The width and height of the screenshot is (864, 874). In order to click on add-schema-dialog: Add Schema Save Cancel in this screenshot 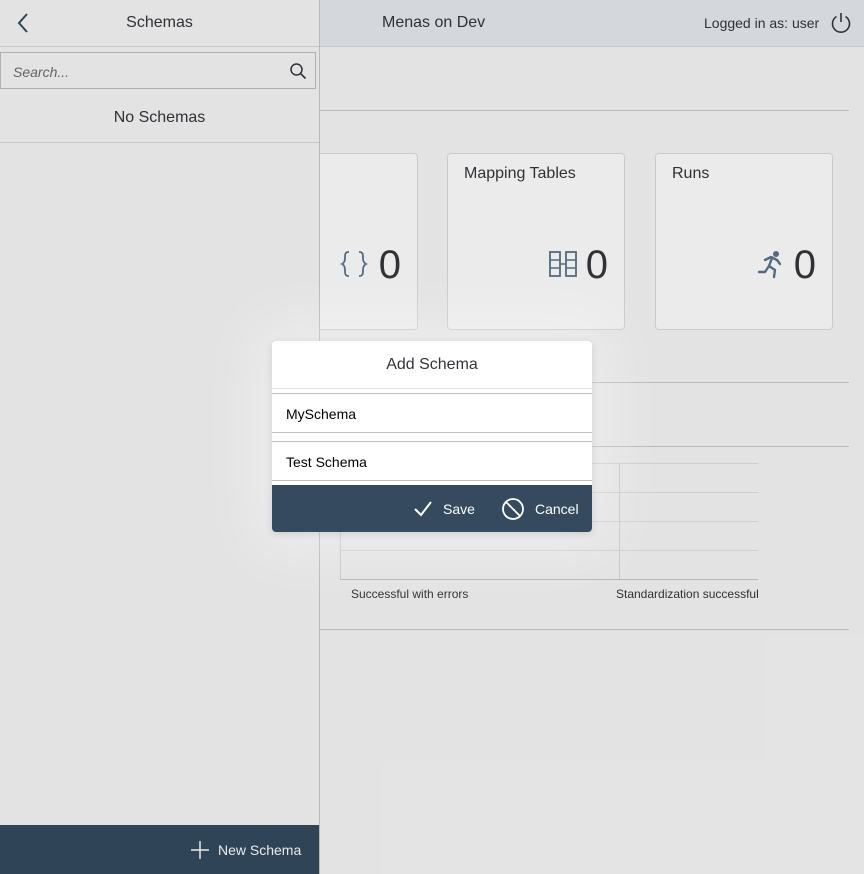, I will do `click(432, 436)`.